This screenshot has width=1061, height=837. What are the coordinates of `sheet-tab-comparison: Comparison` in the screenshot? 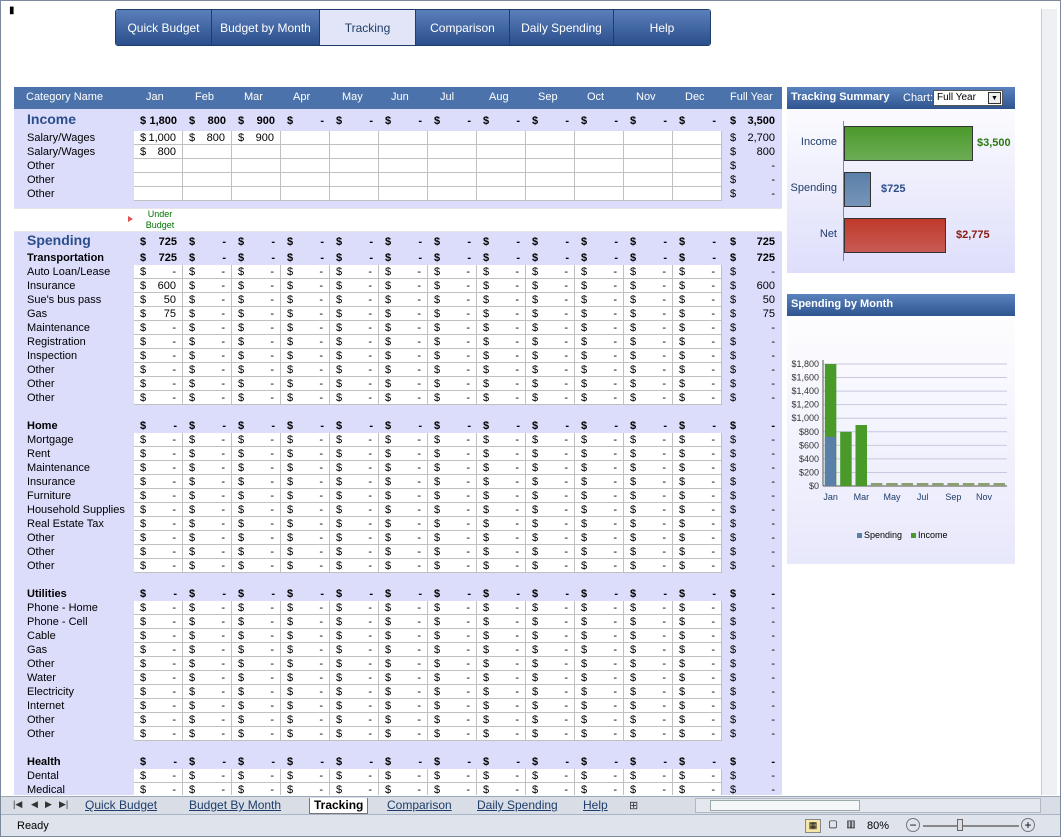 It's located at (419, 806).